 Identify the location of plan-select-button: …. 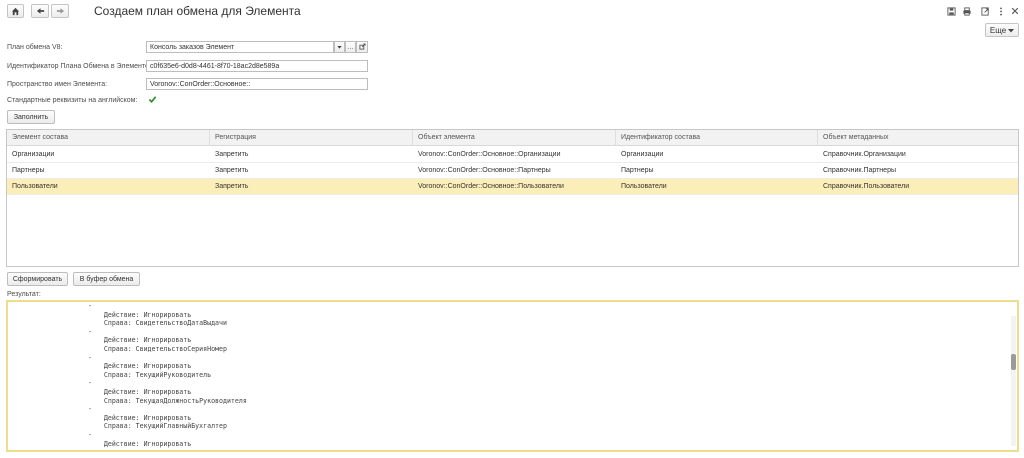
(350, 47).